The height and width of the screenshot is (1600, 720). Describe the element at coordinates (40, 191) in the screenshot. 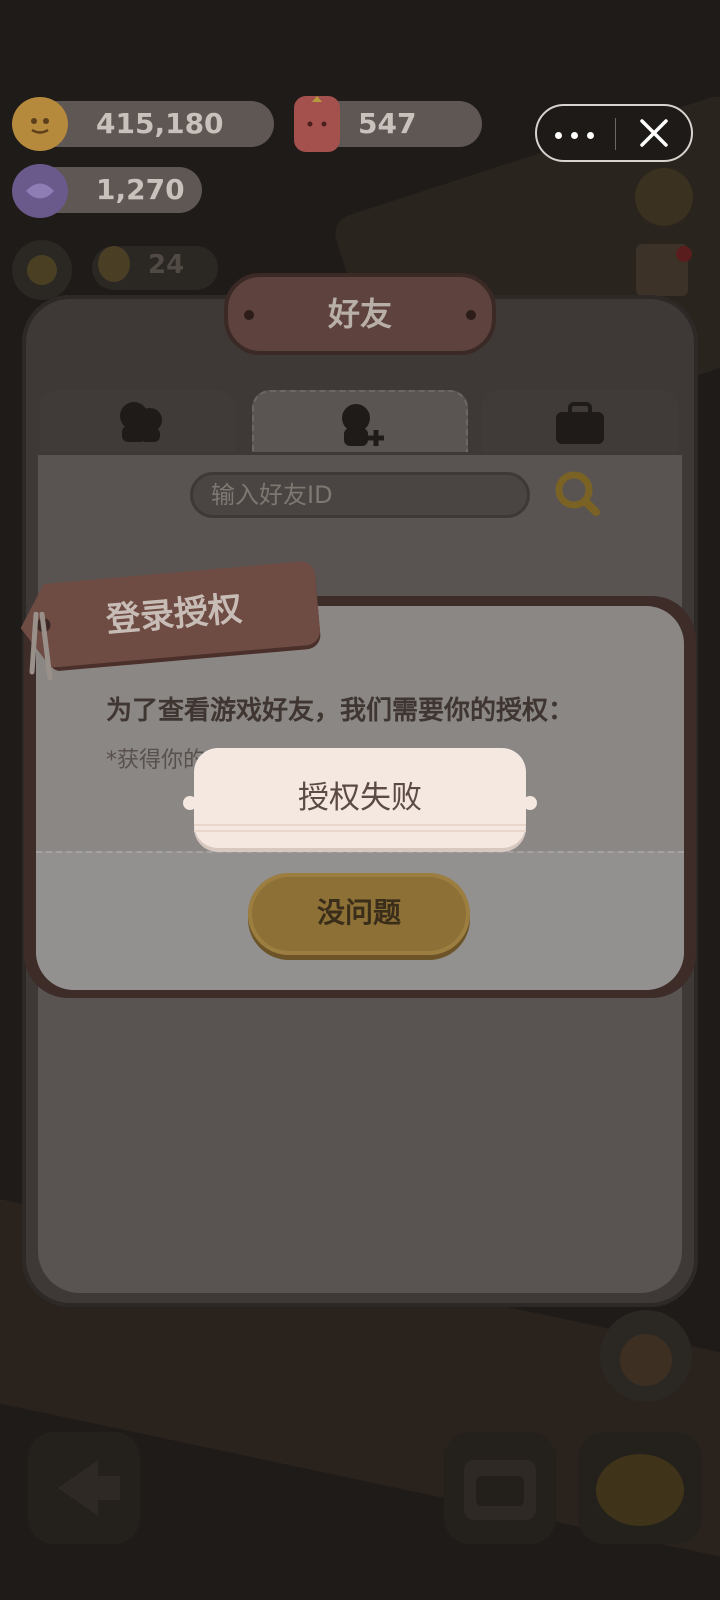

I see `gem-candy-icon` at that location.